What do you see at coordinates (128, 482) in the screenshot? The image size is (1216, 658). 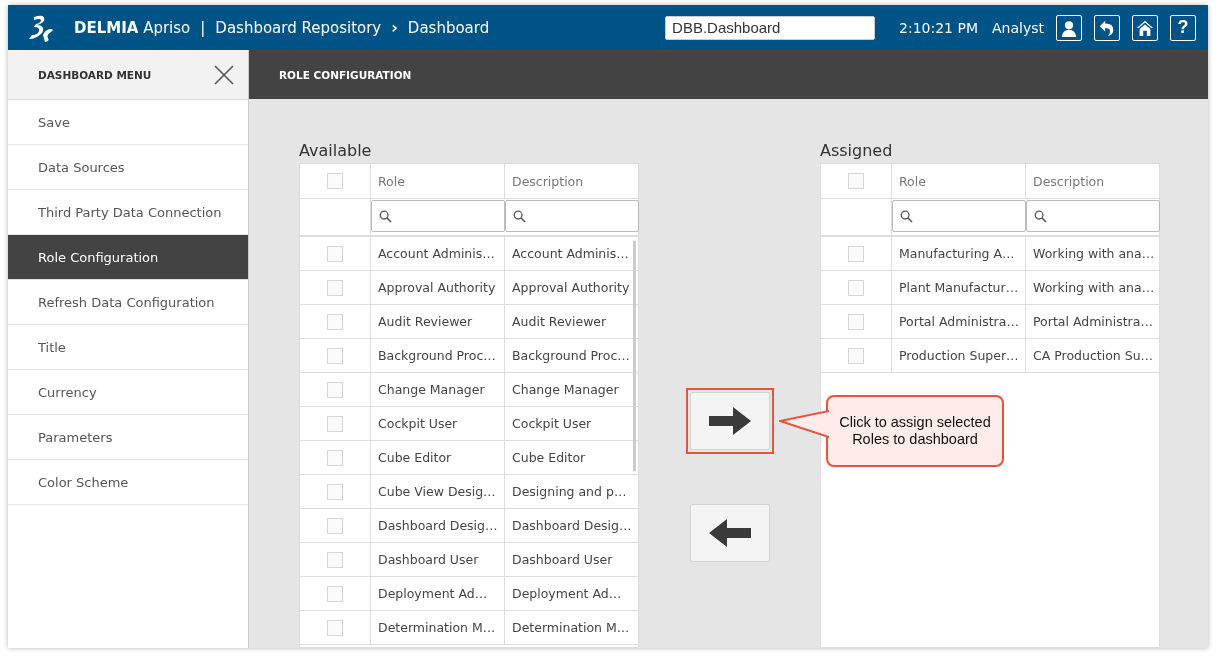 I see `menu-item: Color Scheme` at bounding box center [128, 482].